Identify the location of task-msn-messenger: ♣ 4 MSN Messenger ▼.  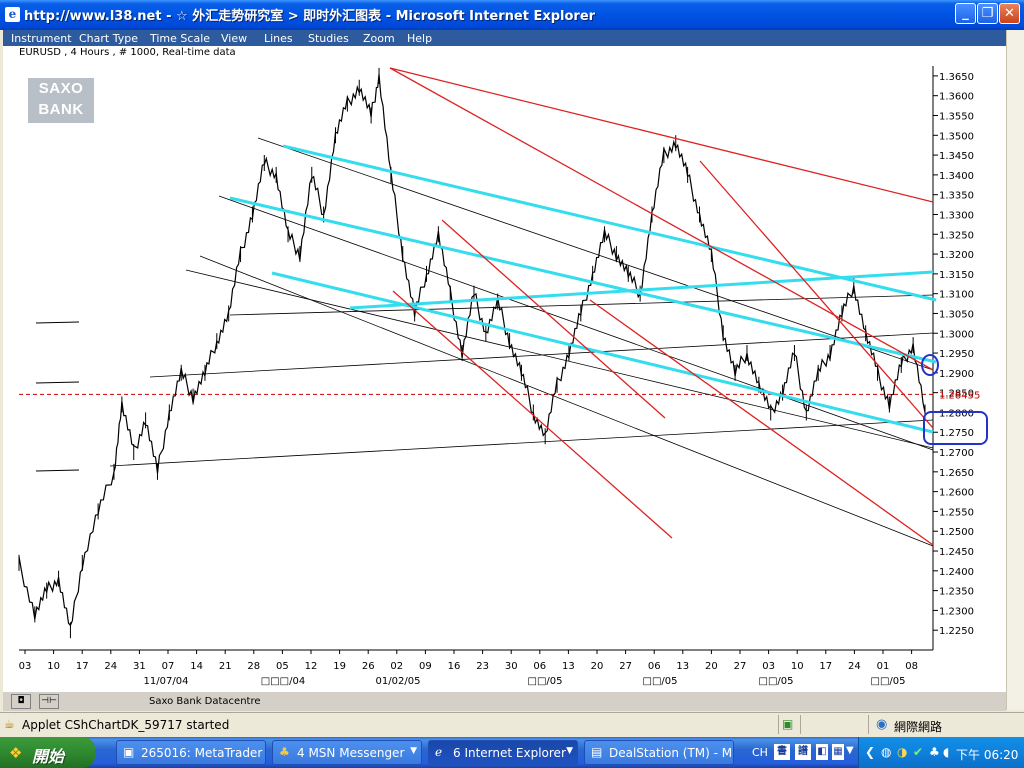
(347, 752).